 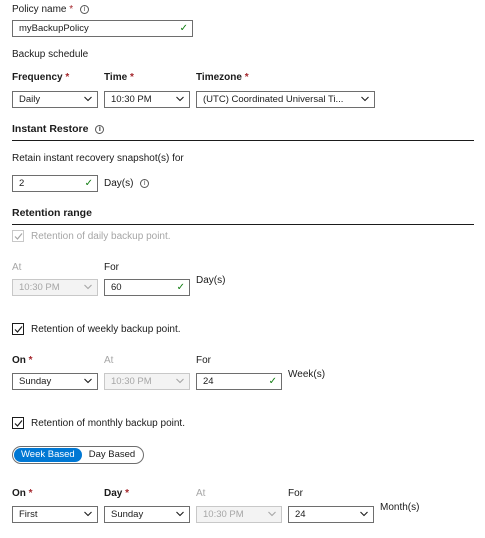 I want to click on daily-at-label: At, so click(x=17, y=267).